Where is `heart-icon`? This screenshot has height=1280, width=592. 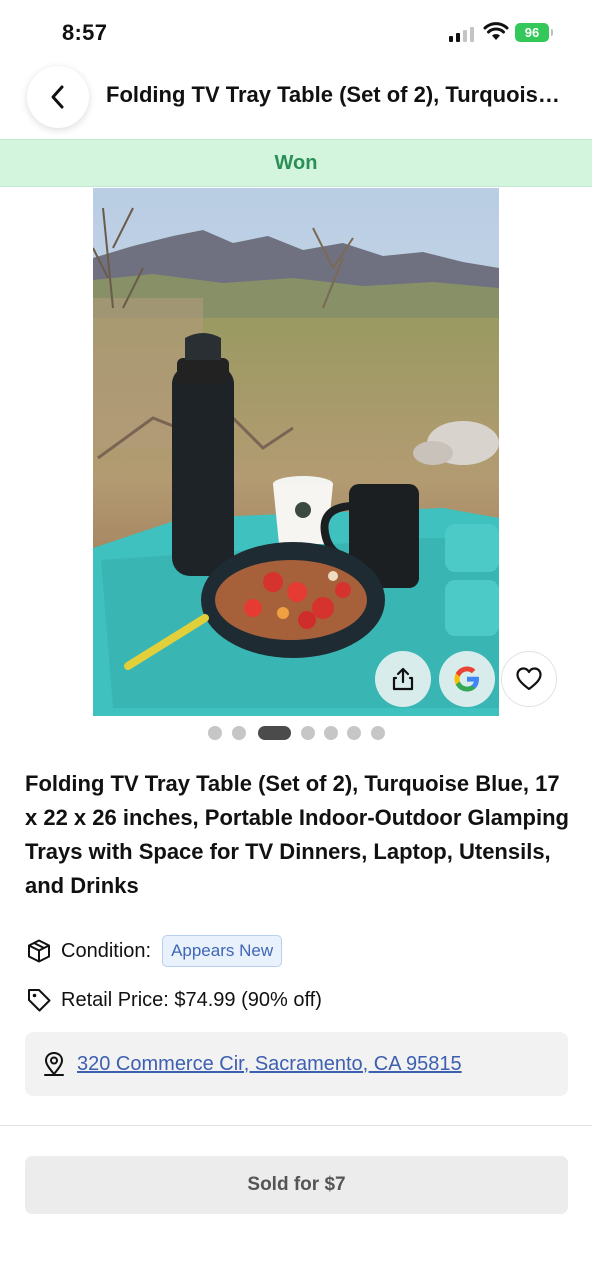
heart-icon is located at coordinates (529, 679).